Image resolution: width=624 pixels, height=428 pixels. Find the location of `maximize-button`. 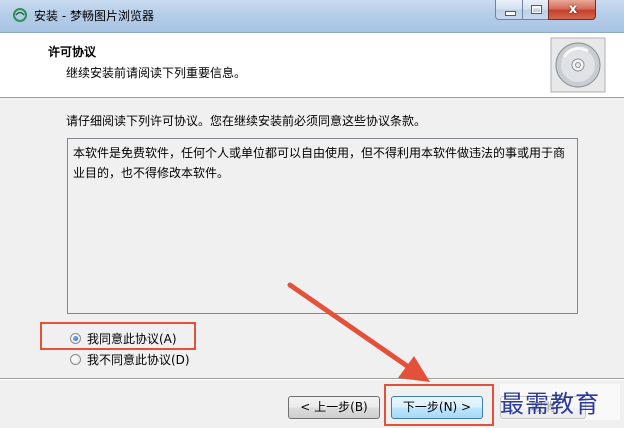

maximize-button is located at coordinates (535, 10).